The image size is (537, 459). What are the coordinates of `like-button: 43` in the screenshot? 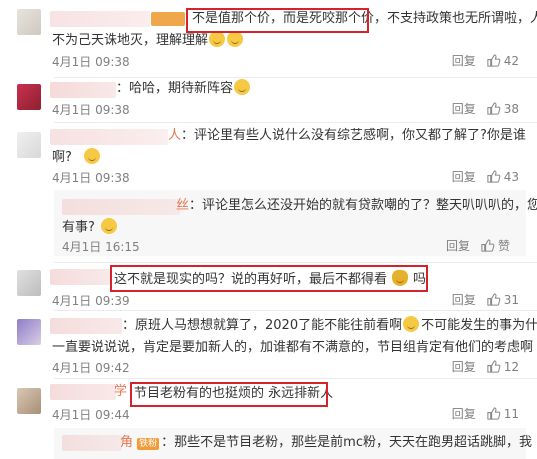 It's located at (502, 176).